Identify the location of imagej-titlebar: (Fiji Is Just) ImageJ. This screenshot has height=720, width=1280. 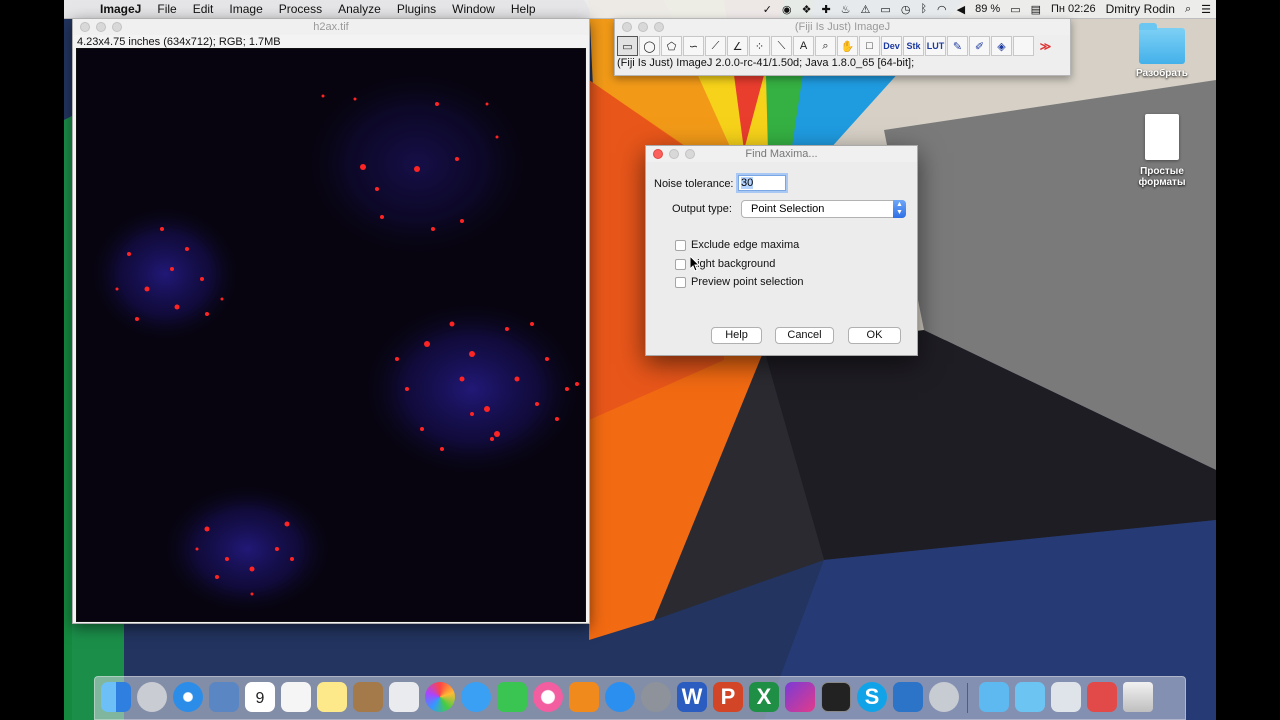
(842, 27).